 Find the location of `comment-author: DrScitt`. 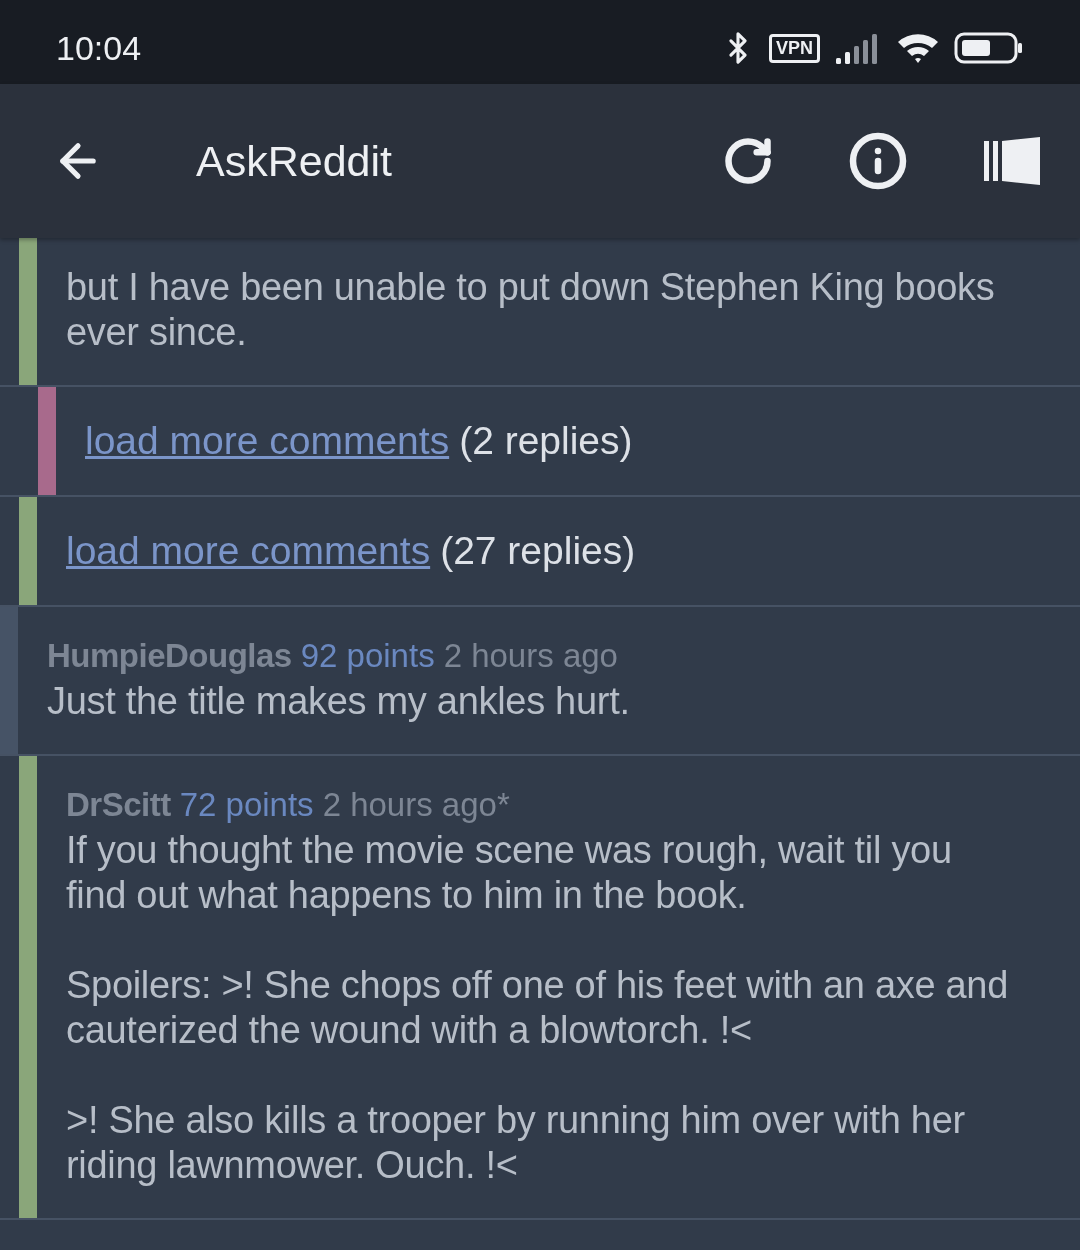

comment-author: DrScitt is located at coordinates (118, 805).